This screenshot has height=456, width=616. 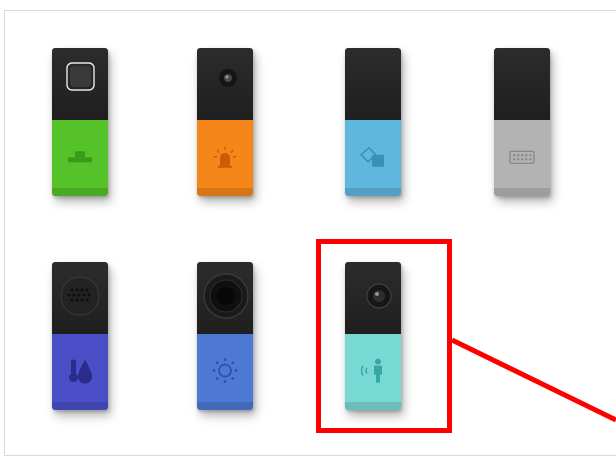 I want to click on sun-icon, so click(x=225, y=370).